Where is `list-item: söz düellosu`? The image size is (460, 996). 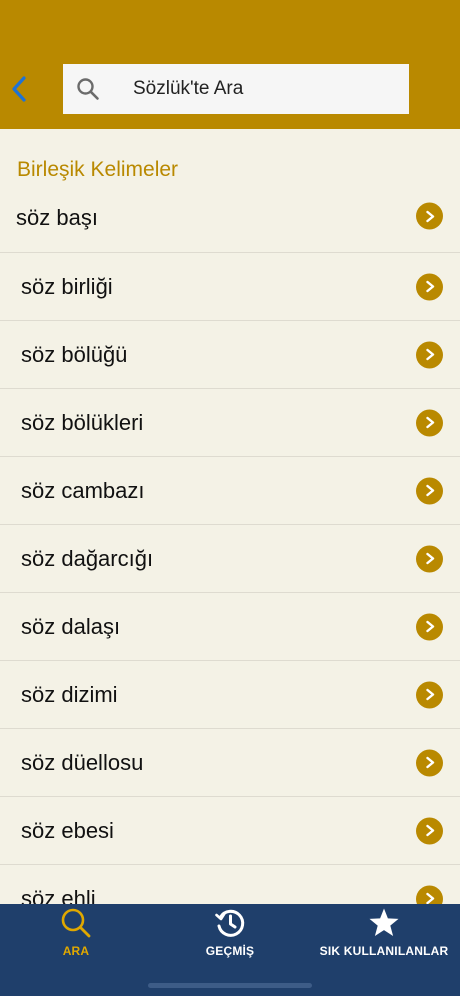
list-item: söz düellosu is located at coordinates (230, 763).